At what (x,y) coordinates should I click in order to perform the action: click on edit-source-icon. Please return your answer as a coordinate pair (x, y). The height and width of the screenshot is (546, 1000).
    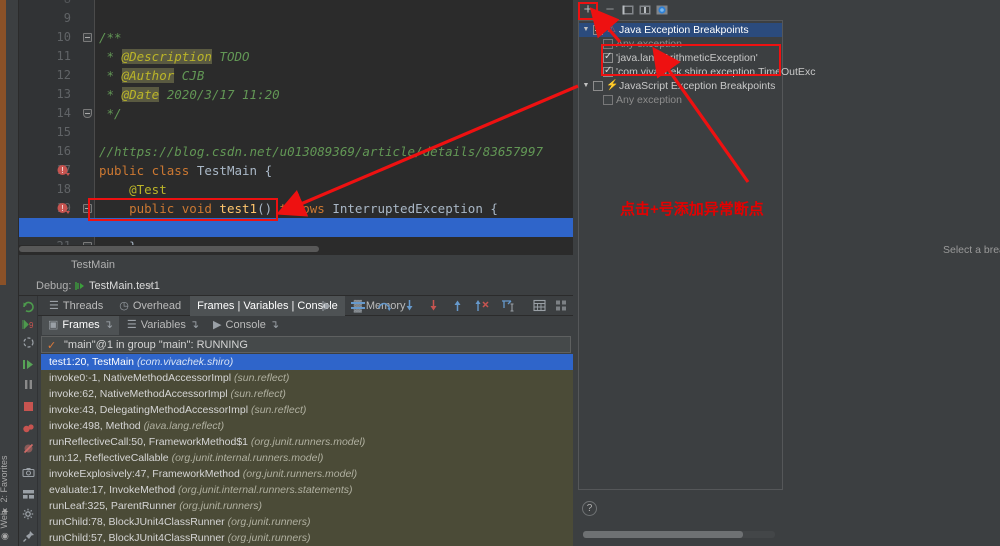
    Looking at the image, I should click on (645, 10).